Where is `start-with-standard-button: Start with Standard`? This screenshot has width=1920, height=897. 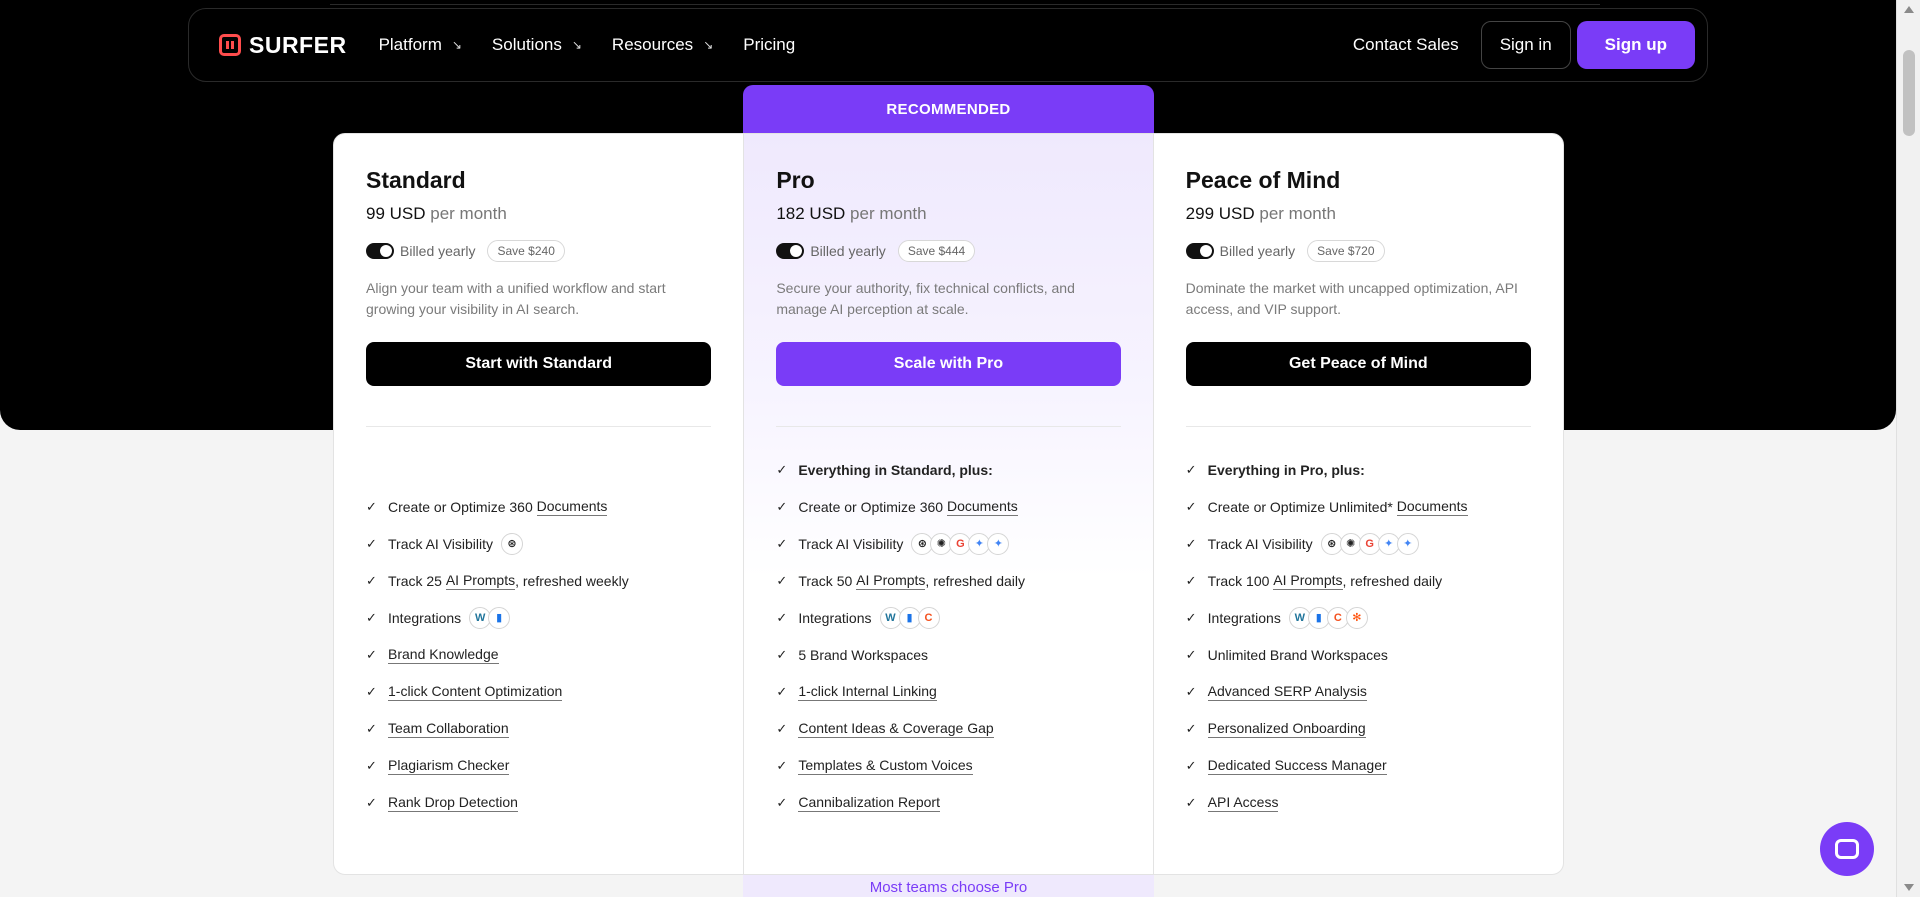
start-with-standard-button: Start with Standard is located at coordinates (539, 364).